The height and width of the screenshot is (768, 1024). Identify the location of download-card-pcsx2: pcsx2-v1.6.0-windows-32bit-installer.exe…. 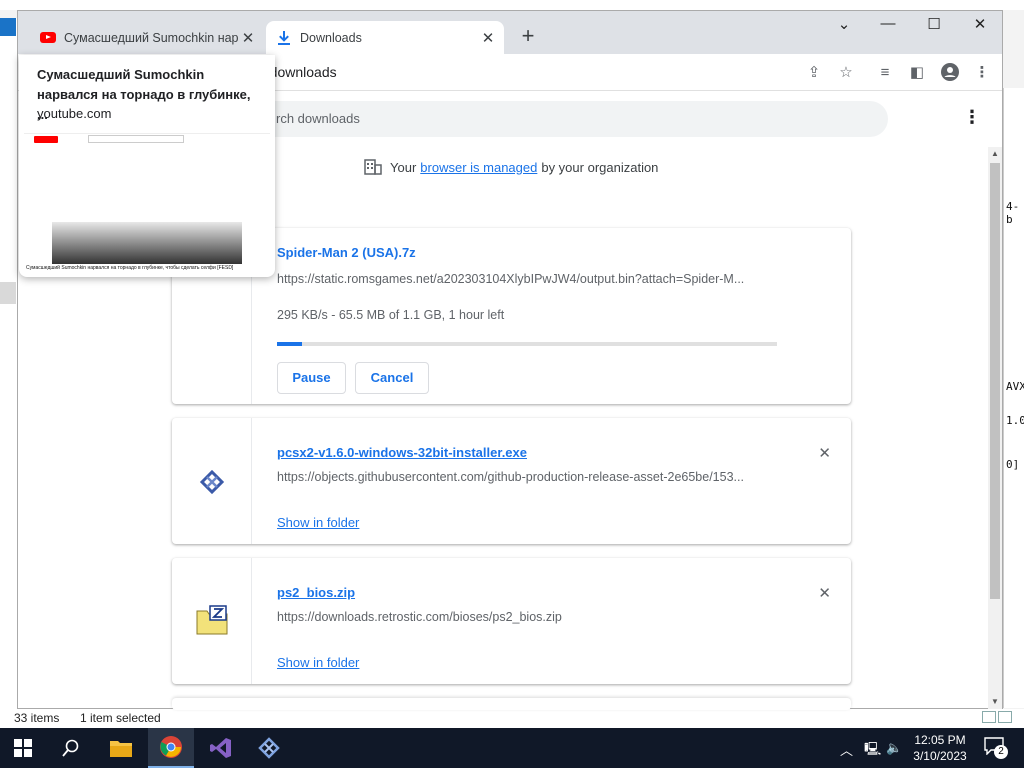
(511, 481).